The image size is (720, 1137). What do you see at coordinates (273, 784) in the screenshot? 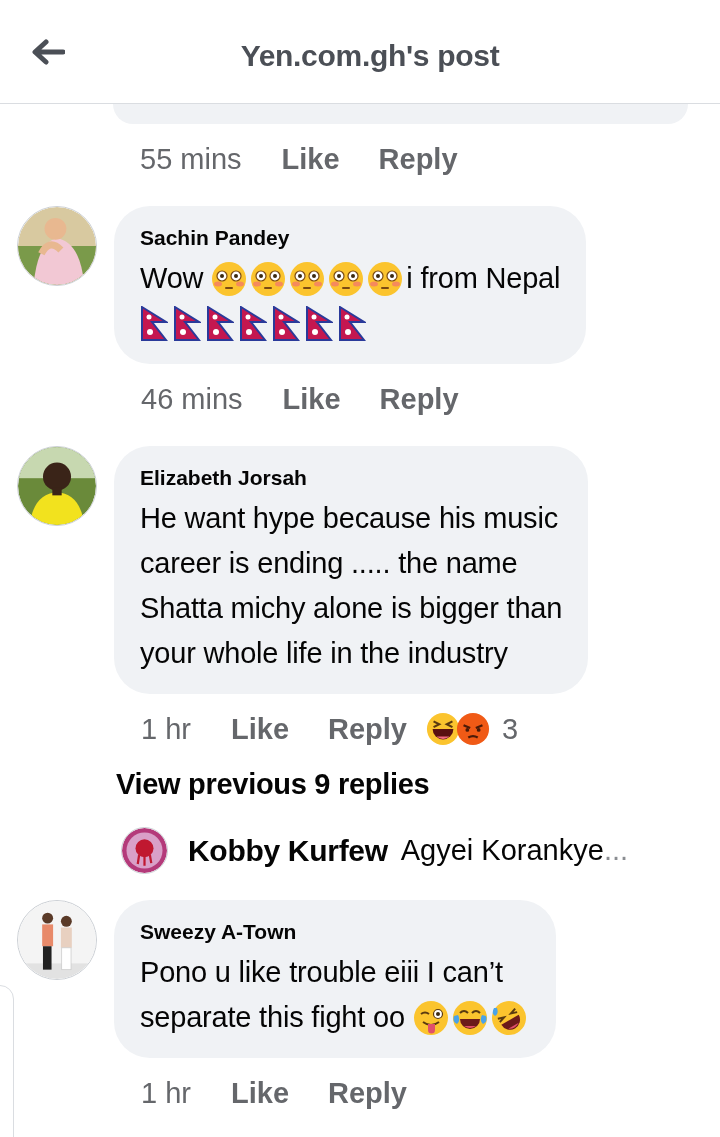
I see `view-replies-link: View previous 9 replies` at bounding box center [273, 784].